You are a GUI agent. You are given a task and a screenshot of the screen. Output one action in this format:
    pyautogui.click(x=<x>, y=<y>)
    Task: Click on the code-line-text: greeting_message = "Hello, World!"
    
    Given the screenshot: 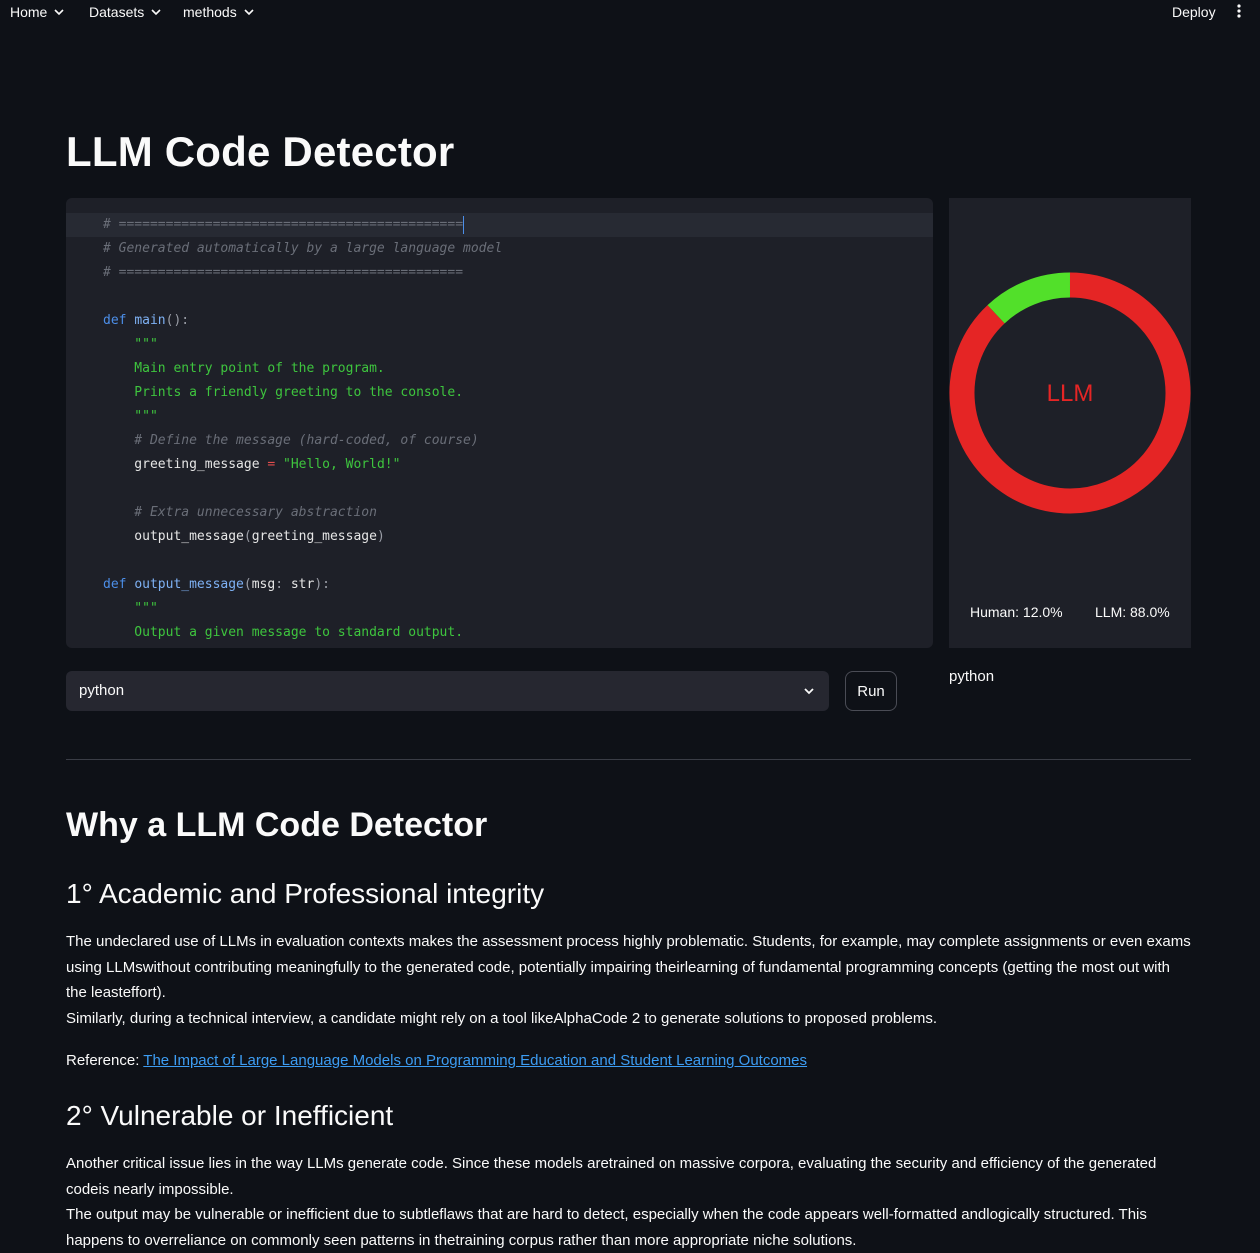 What is the action you would take?
    pyautogui.click(x=251, y=465)
    